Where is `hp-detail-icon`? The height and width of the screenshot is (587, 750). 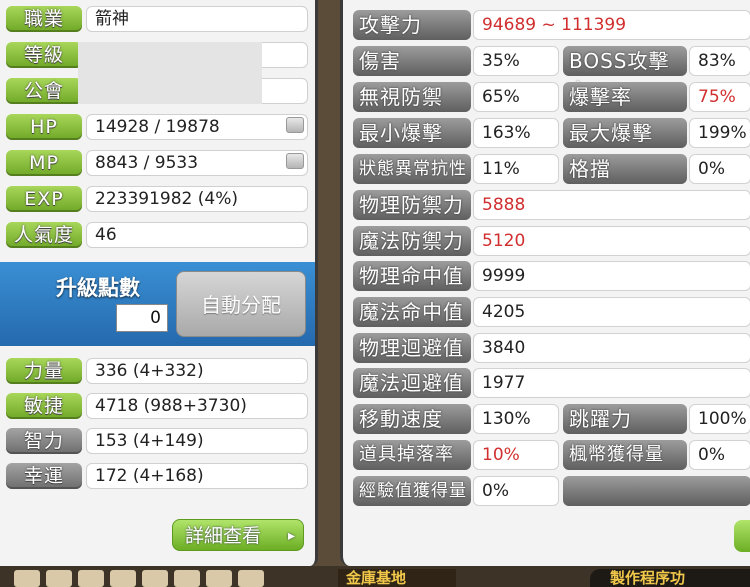 hp-detail-icon is located at coordinates (295, 125).